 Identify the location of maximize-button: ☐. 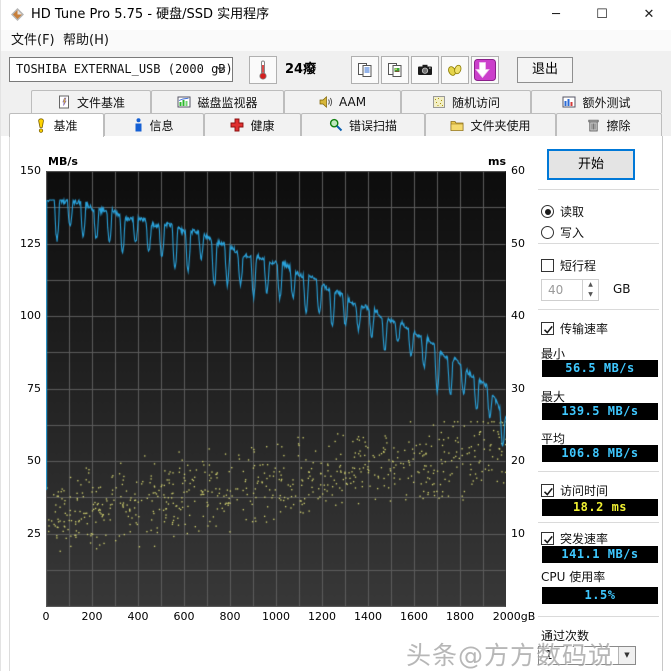
(602, 15).